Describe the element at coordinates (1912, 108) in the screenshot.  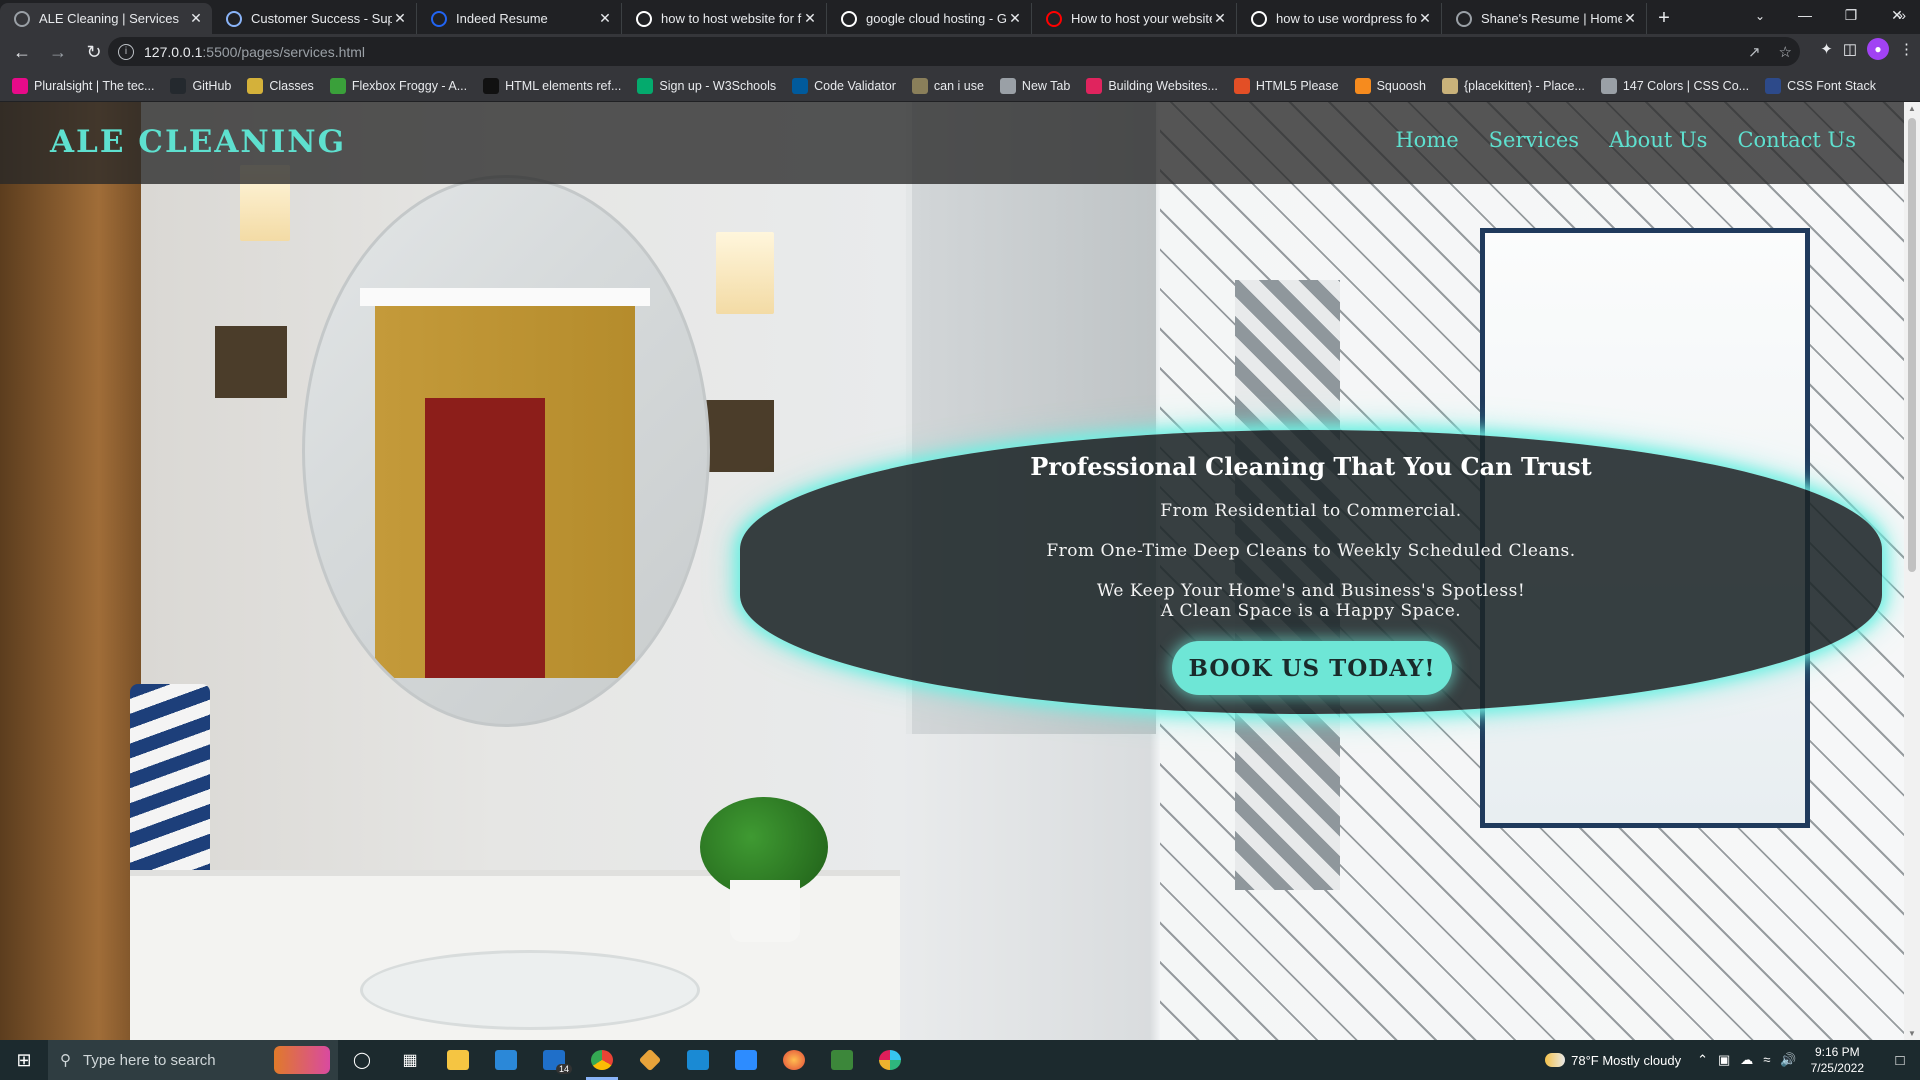
I see `scroll-up-icon: ▲` at that location.